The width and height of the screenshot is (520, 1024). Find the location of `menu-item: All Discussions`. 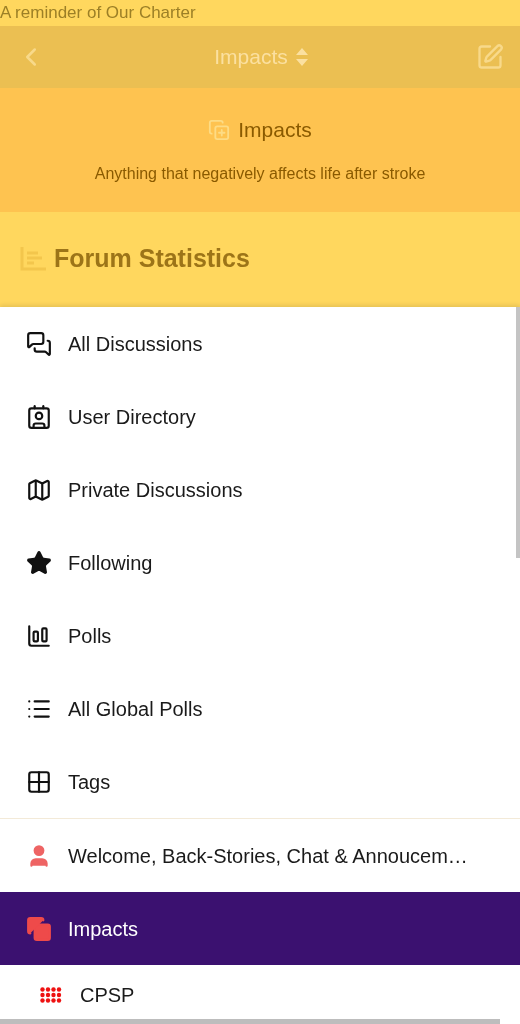

menu-item: All Discussions is located at coordinates (260, 343).